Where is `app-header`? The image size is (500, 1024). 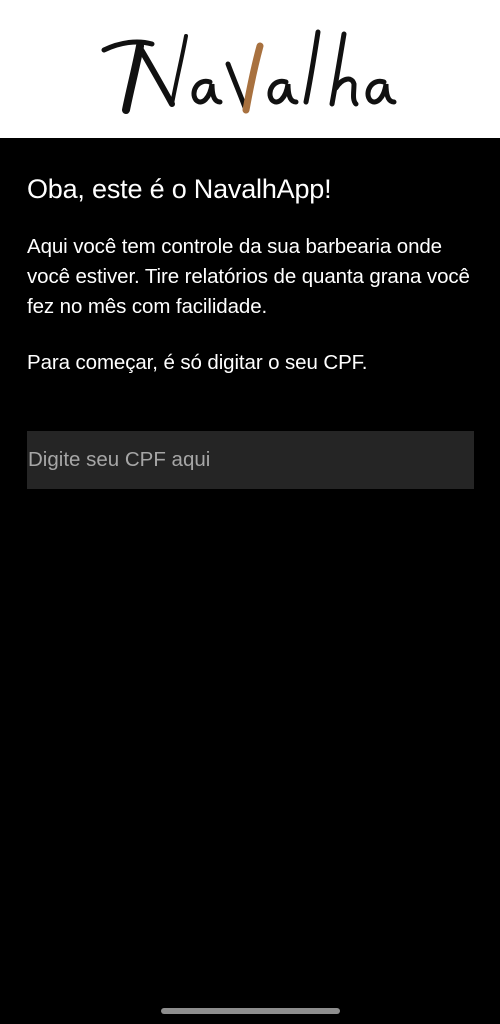
app-header is located at coordinates (250, 69).